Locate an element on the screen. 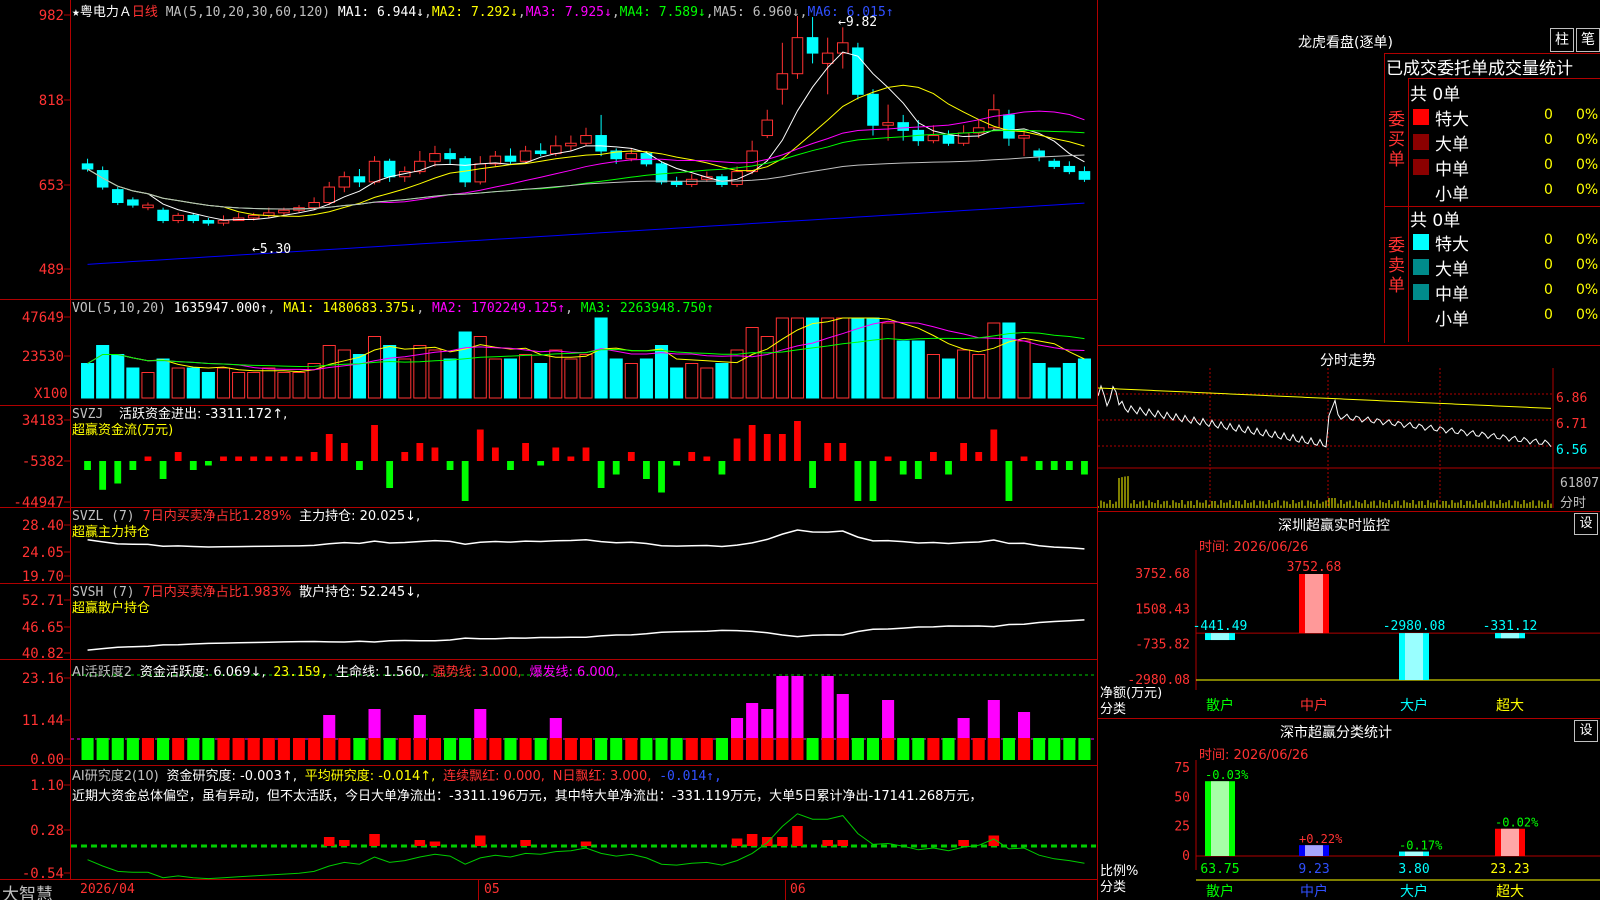  fenshi-title: 分时走势 is located at coordinates (1348, 361).